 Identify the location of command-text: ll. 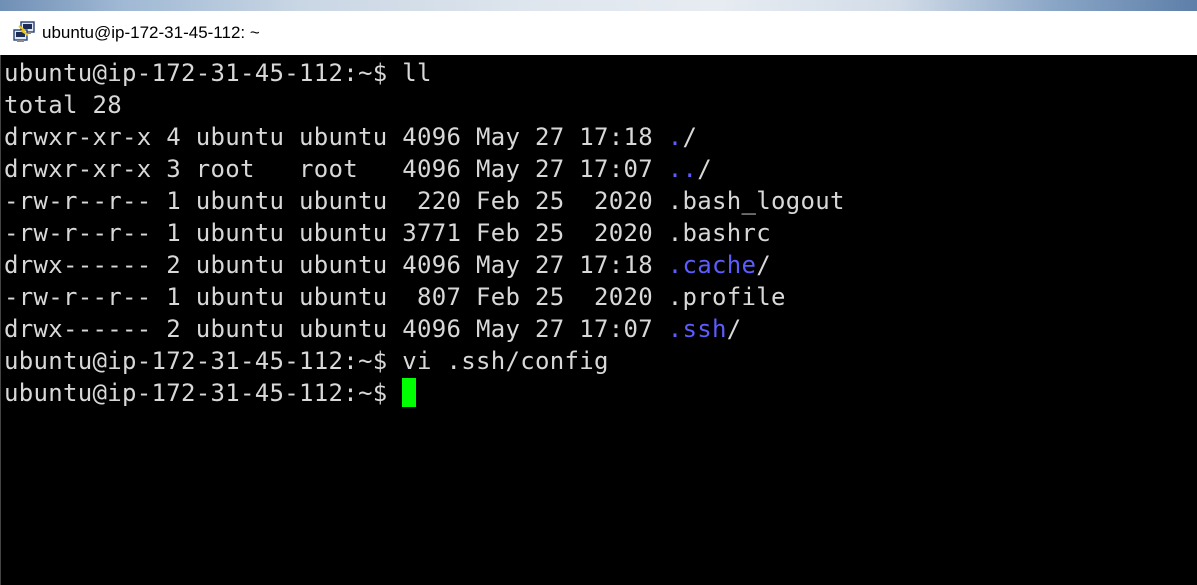
(417, 73).